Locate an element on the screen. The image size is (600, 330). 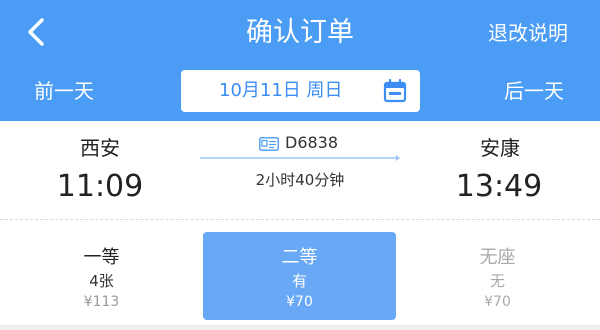
calendar-icon is located at coordinates (395, 91).